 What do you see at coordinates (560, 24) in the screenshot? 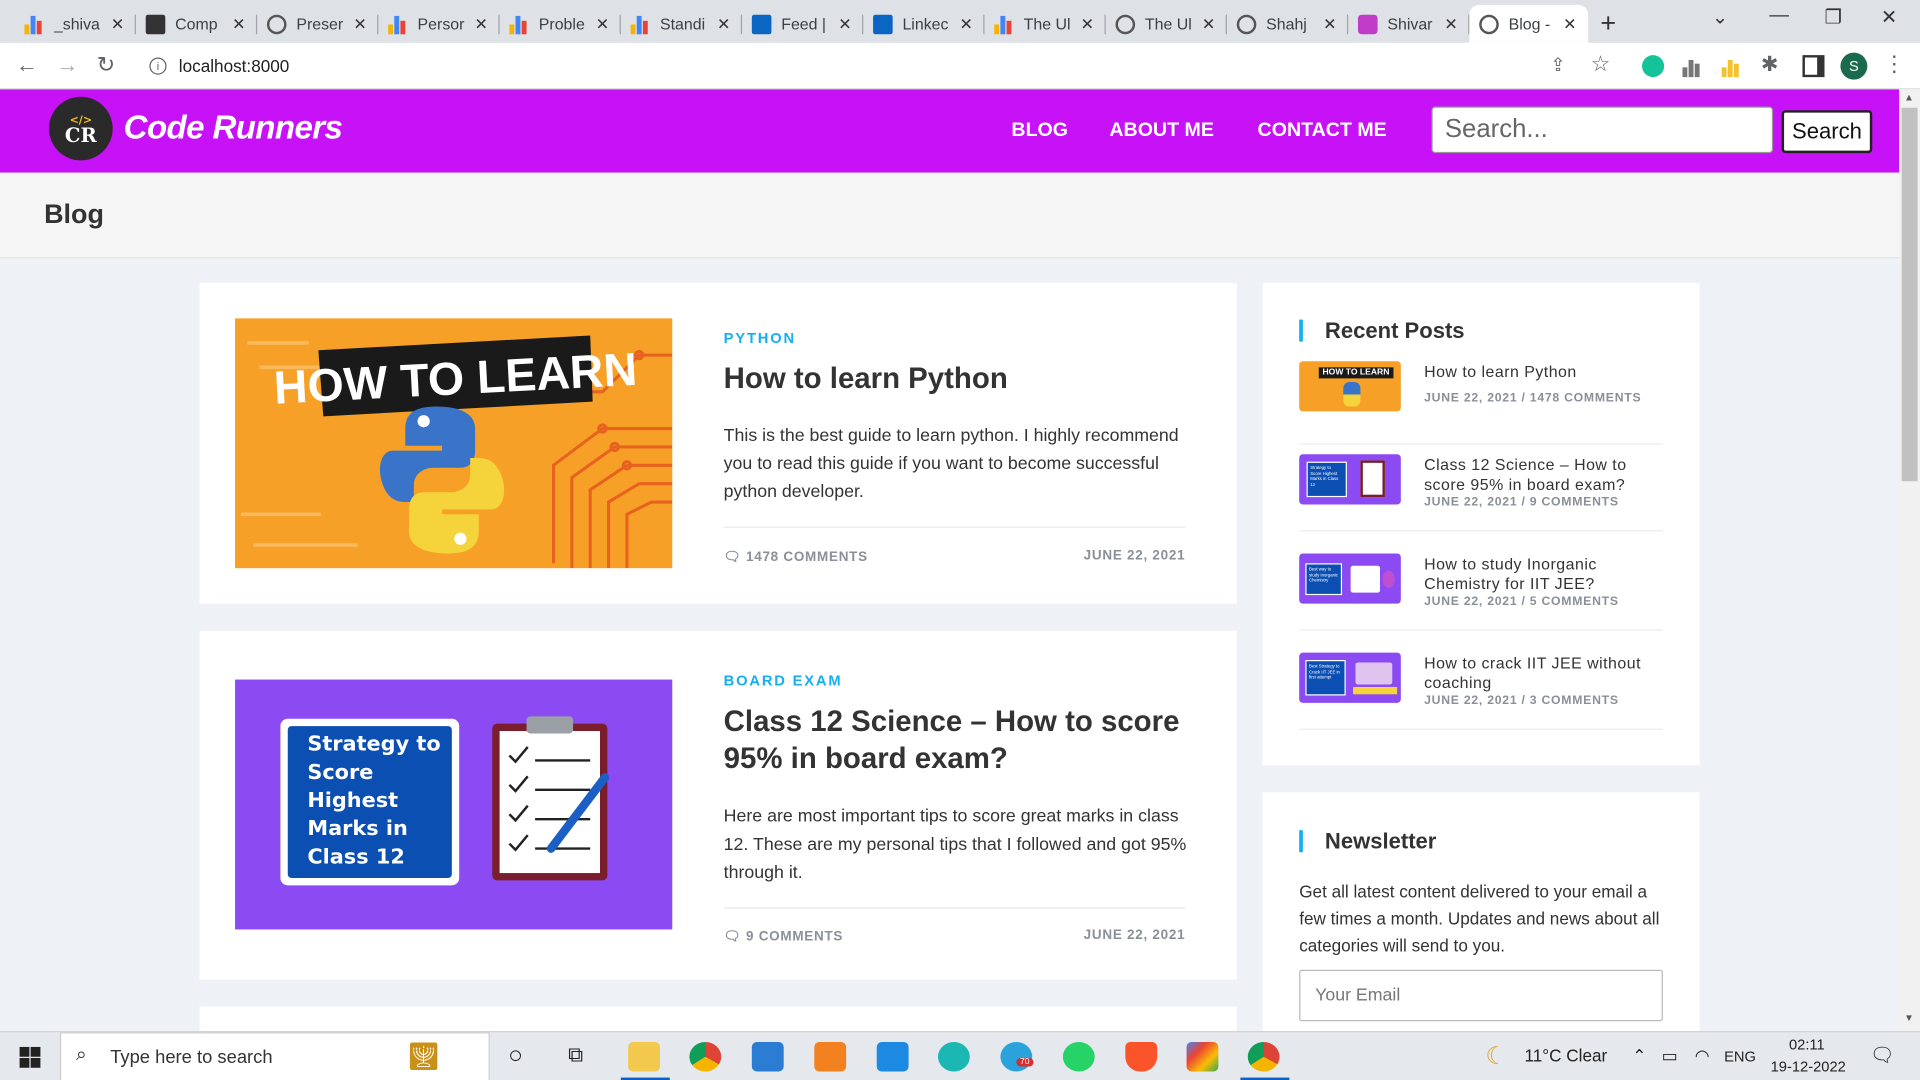
I see `browser-tab: Proble ✕` at bounding box center [560, 24].